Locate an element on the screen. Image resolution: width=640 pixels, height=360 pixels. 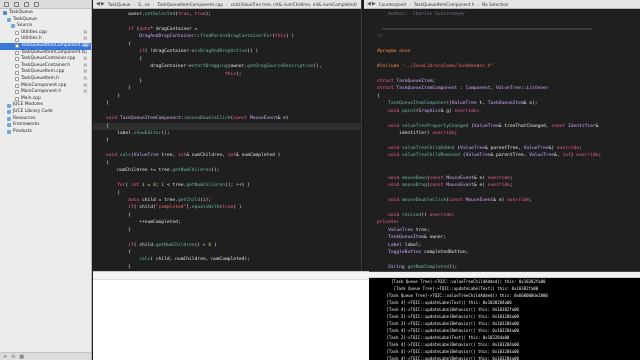
code-line: struct TaskQueueItem; is located at coordinates (502, 81).